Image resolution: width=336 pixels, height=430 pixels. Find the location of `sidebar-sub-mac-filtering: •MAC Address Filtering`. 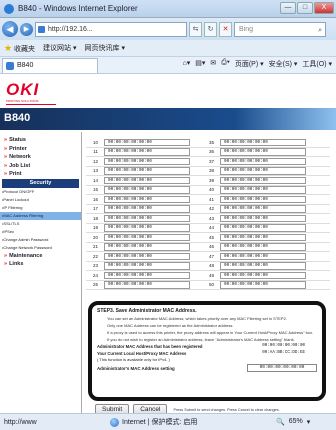

sidebar-sub-mac-filtering: •MAC Address Filtering is located at coordinates (40, 215).